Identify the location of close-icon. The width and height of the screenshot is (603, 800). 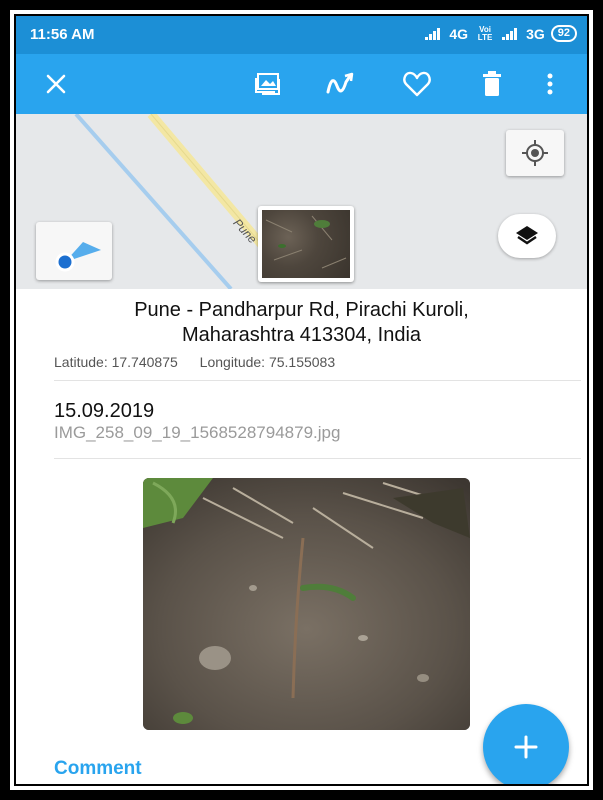
(56, 84).